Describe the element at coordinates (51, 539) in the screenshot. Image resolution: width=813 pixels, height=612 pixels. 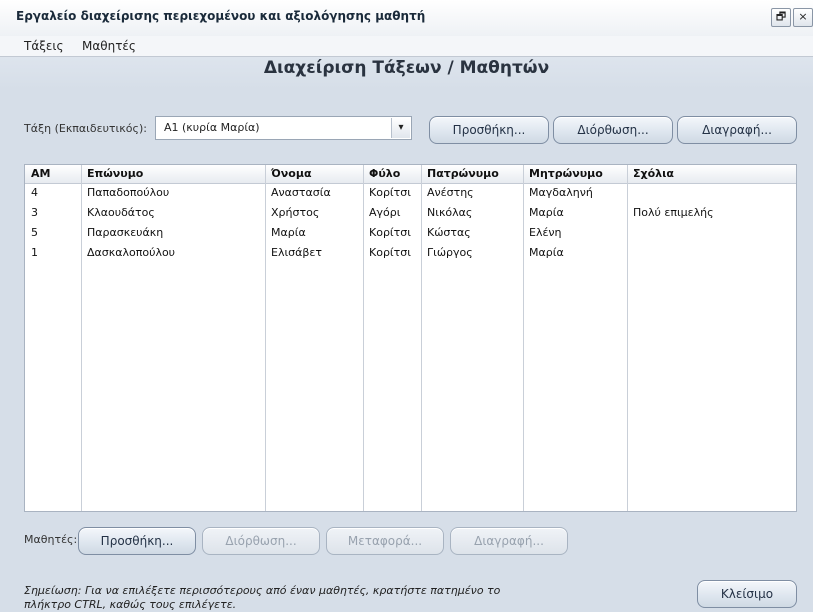
I see `students-label: Μαθητές:` at that location.